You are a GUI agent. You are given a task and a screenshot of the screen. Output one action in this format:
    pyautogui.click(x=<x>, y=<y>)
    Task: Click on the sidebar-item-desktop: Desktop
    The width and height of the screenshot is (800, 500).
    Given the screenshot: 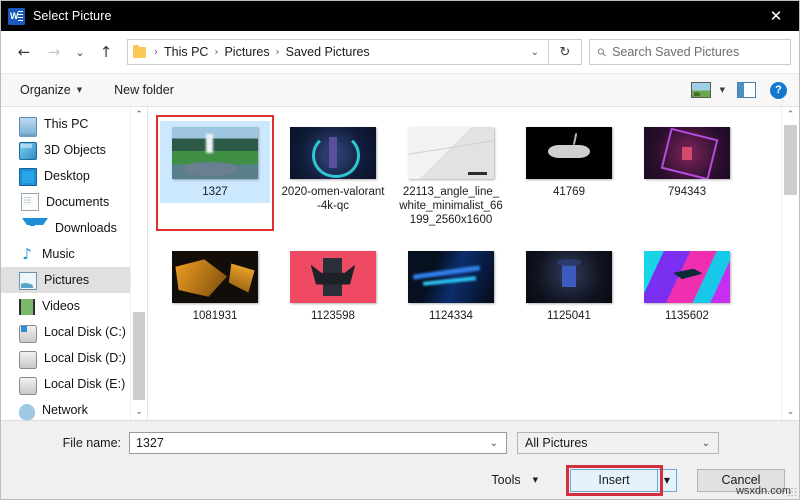 What is the action you would take?
    pyautogui.click(x=74, y=176)
    